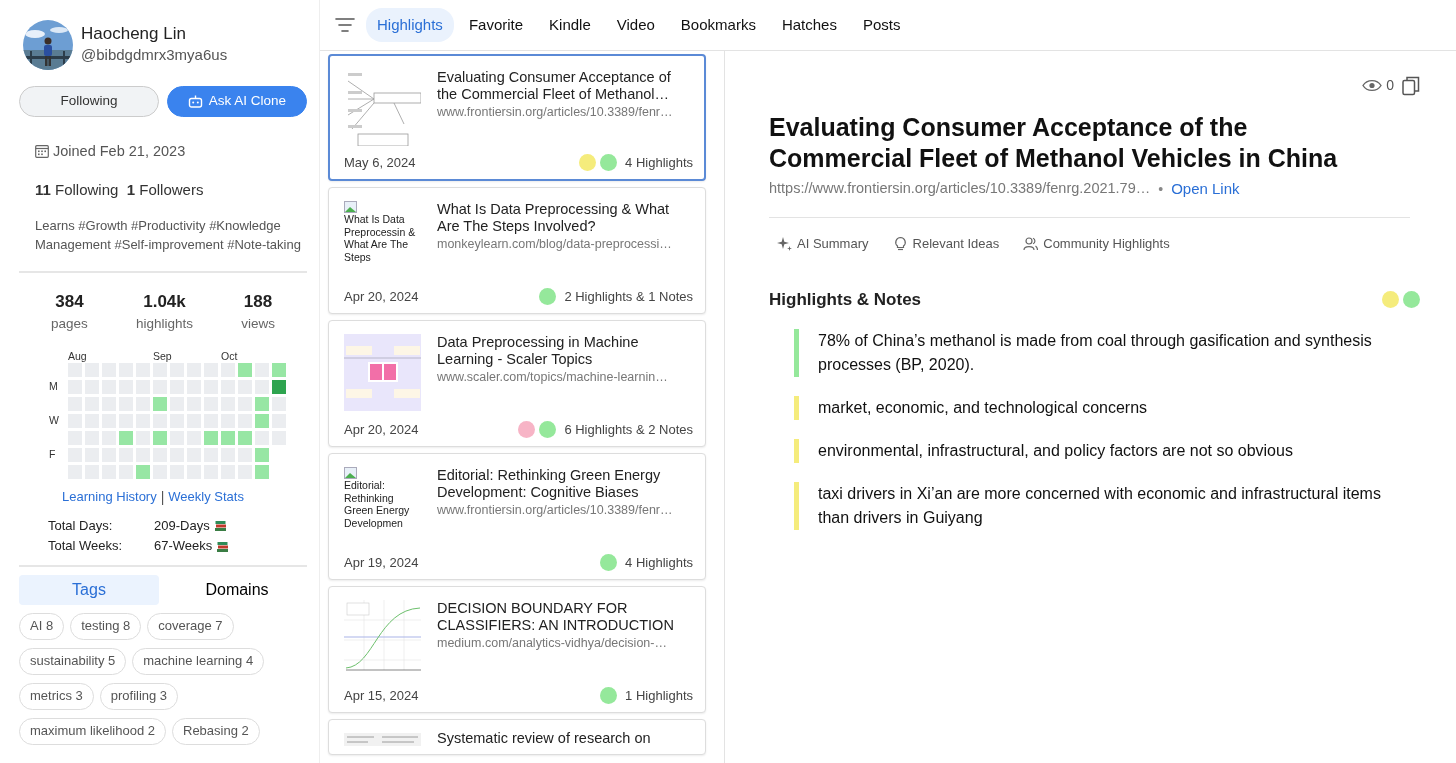 The image size is (1456, 763). I want to click on article-date: May 6, 2024, so click(380, 162).